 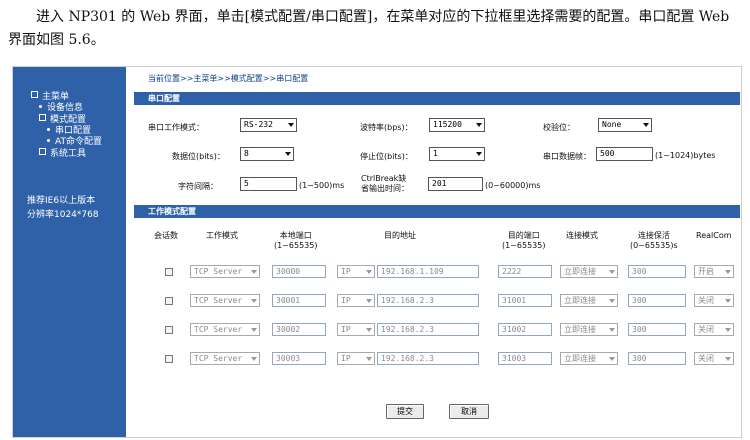 I want to click on char-interval-input: 5, so click(x=268, y=184).